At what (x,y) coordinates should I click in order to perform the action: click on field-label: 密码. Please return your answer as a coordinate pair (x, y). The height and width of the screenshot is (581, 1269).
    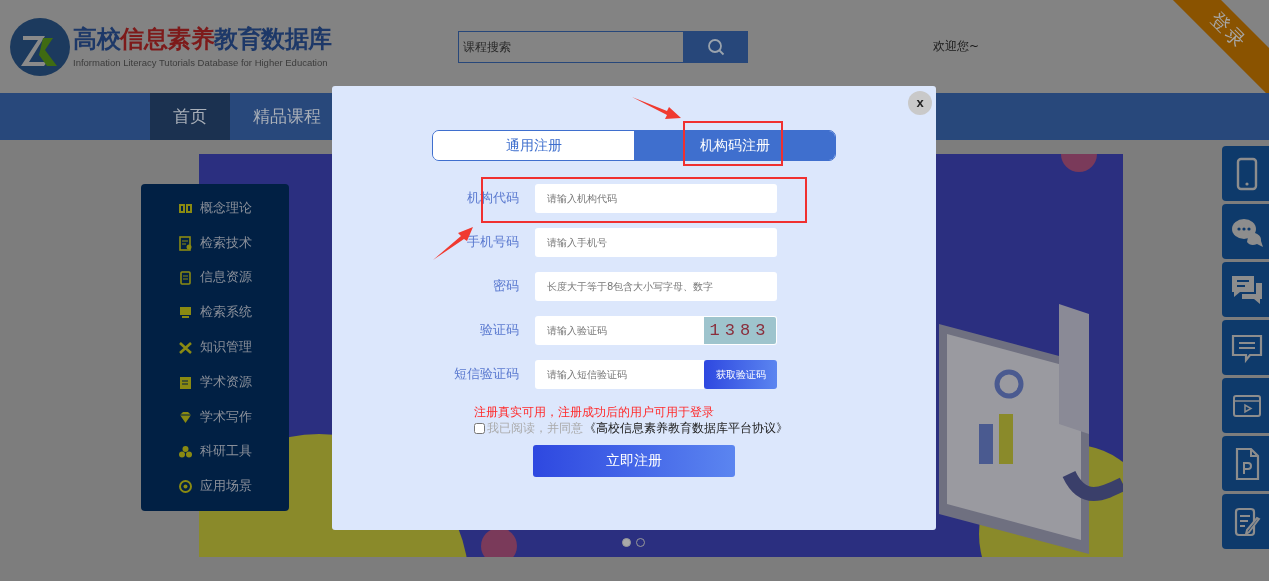
    Looking at the image, I should click on (506, 286).